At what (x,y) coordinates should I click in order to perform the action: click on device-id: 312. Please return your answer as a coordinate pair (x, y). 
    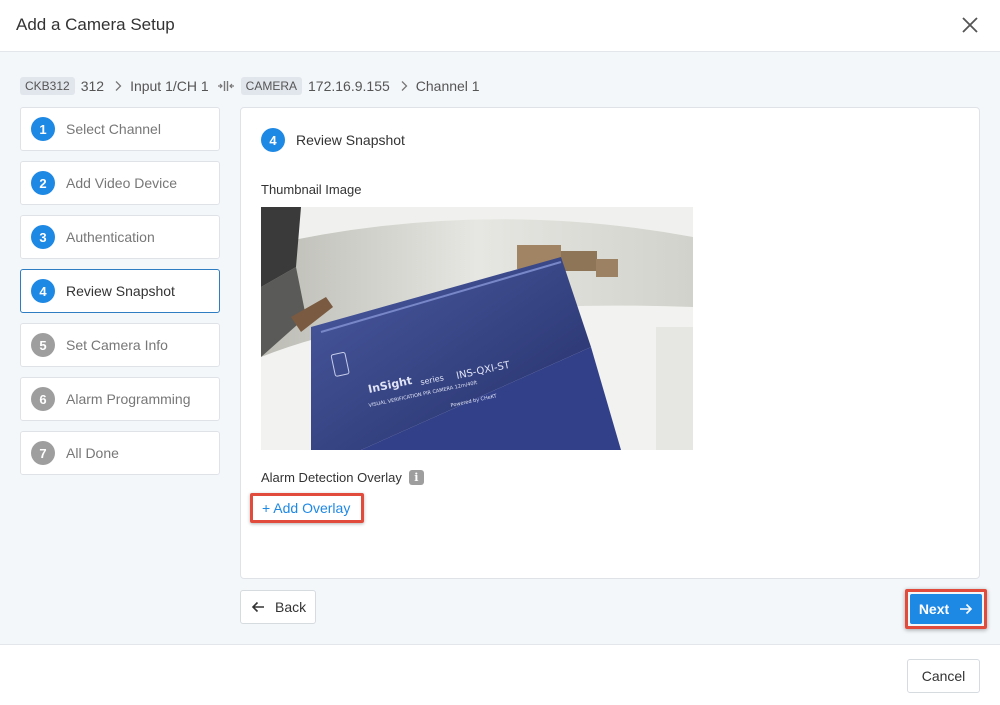
    Looking at the image, I should click on (92, 86).